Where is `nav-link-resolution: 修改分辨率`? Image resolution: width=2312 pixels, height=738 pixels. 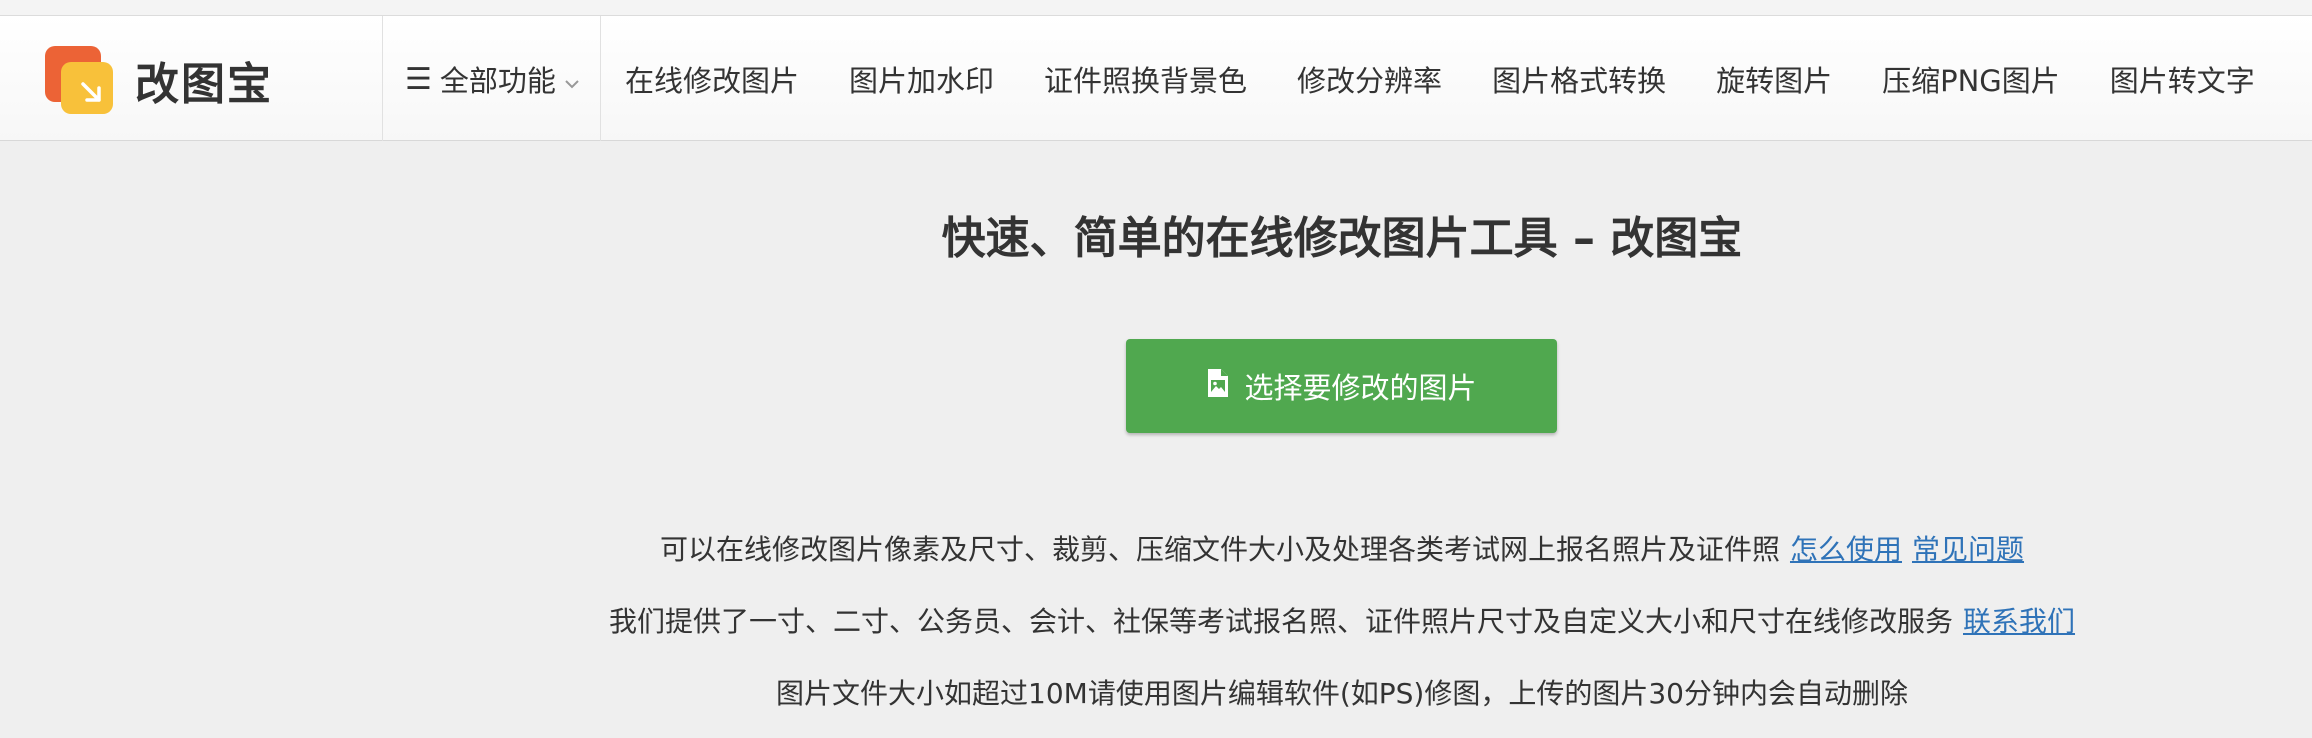 nav-link-resolution: 修改分辨率 is located at coordinates (1369, 79).